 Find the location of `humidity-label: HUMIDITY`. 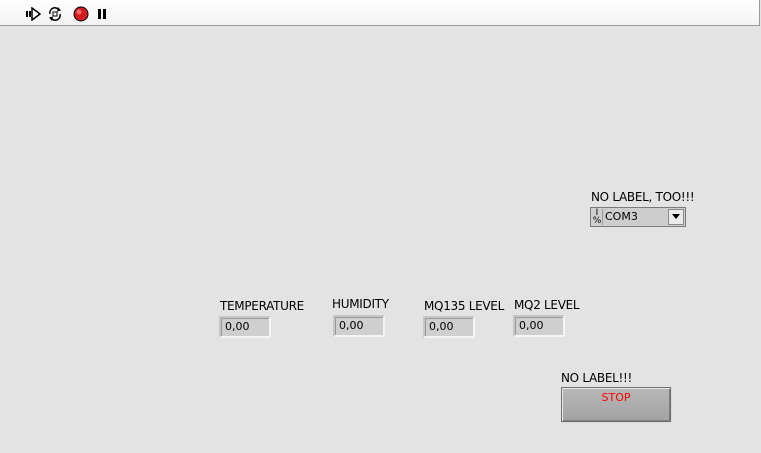

humidity-label: HUMIDITY is located at coordinates (360, 304).